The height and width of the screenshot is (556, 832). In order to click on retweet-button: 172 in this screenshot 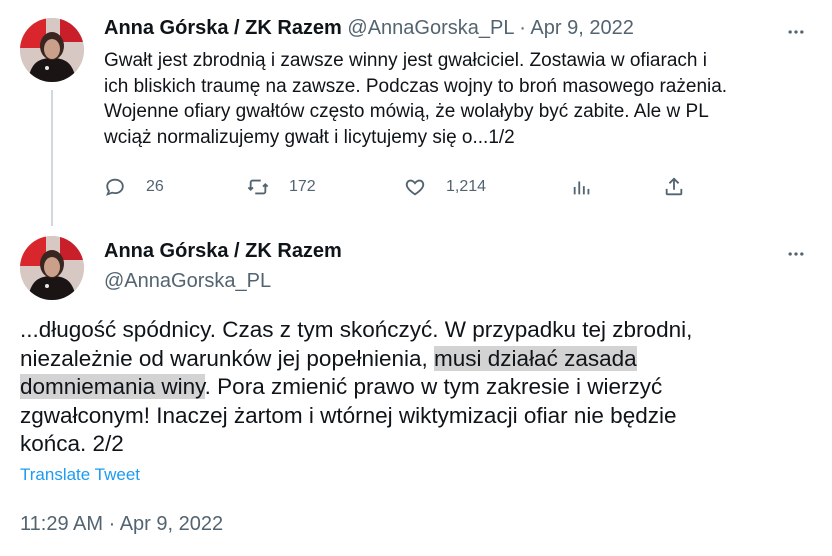, I will do `click(281, 187)`.